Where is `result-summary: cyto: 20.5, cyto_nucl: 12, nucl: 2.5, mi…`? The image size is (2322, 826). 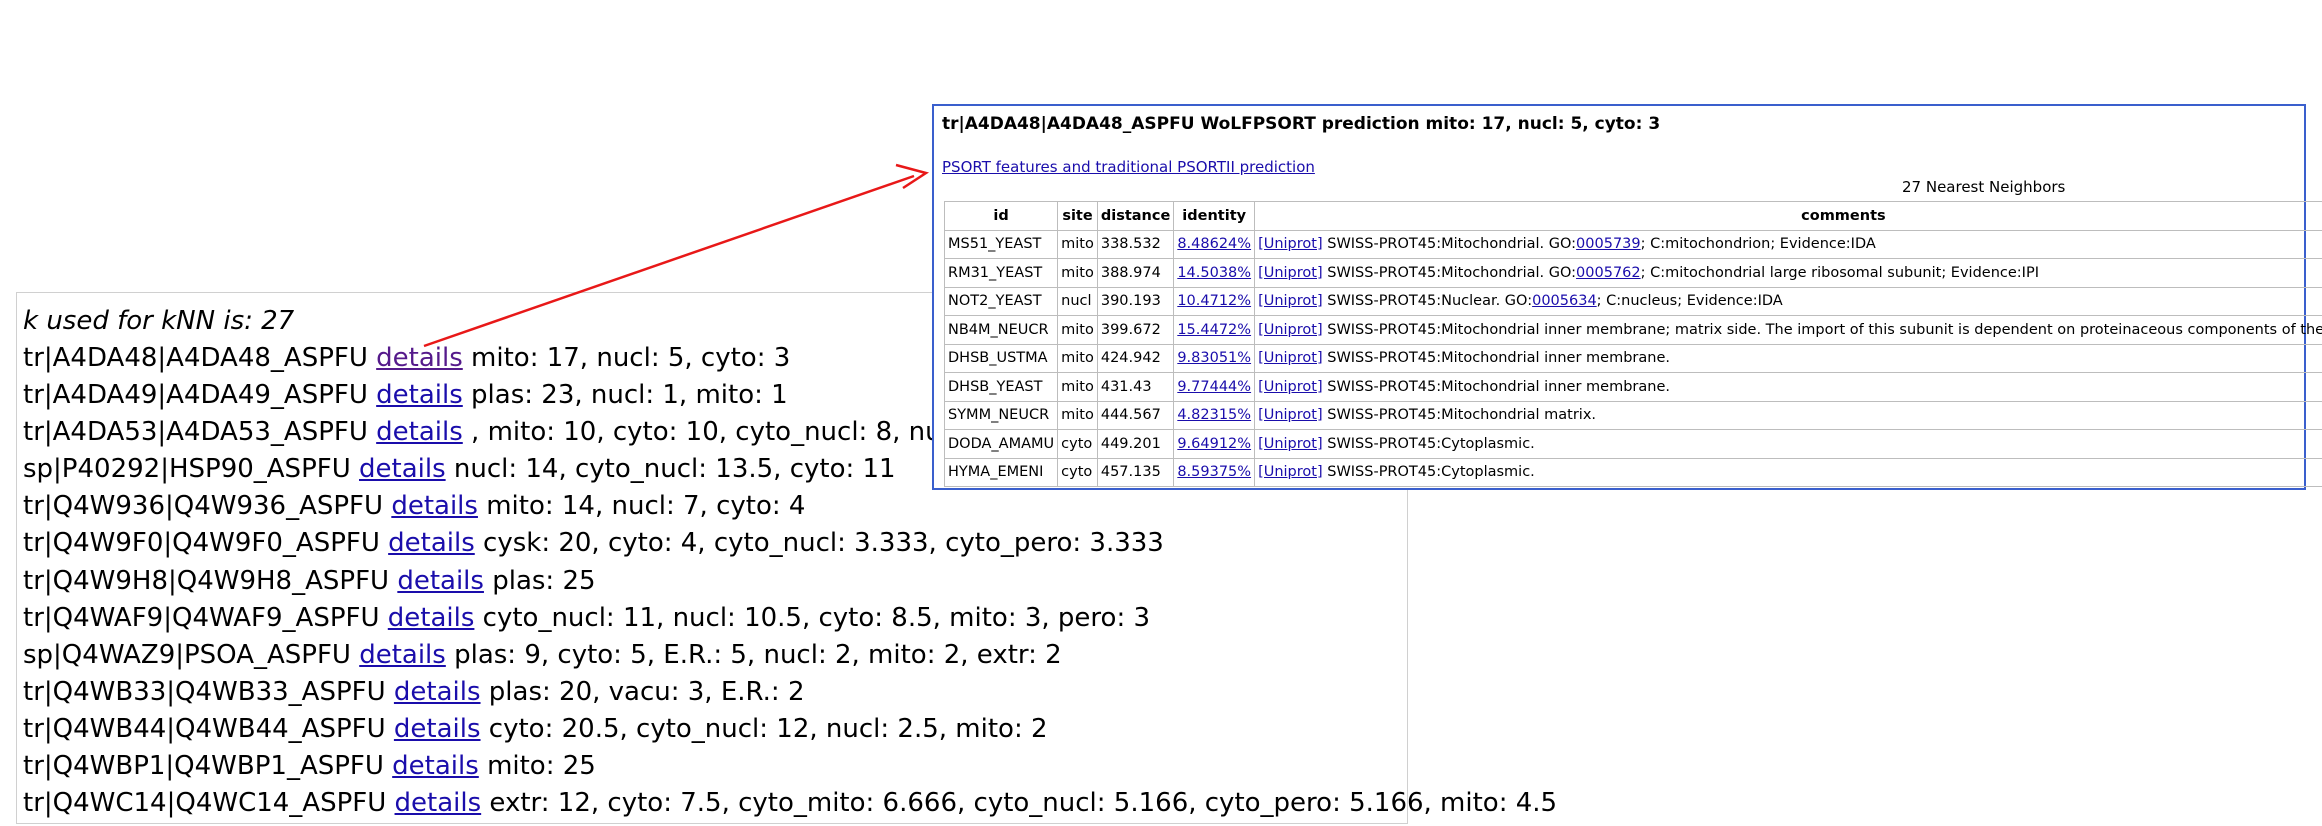
result-summary: cyto: 20.5, cyto_nucl: 12, nucl: 2.5, mi… is located at coordinates (768, 728).